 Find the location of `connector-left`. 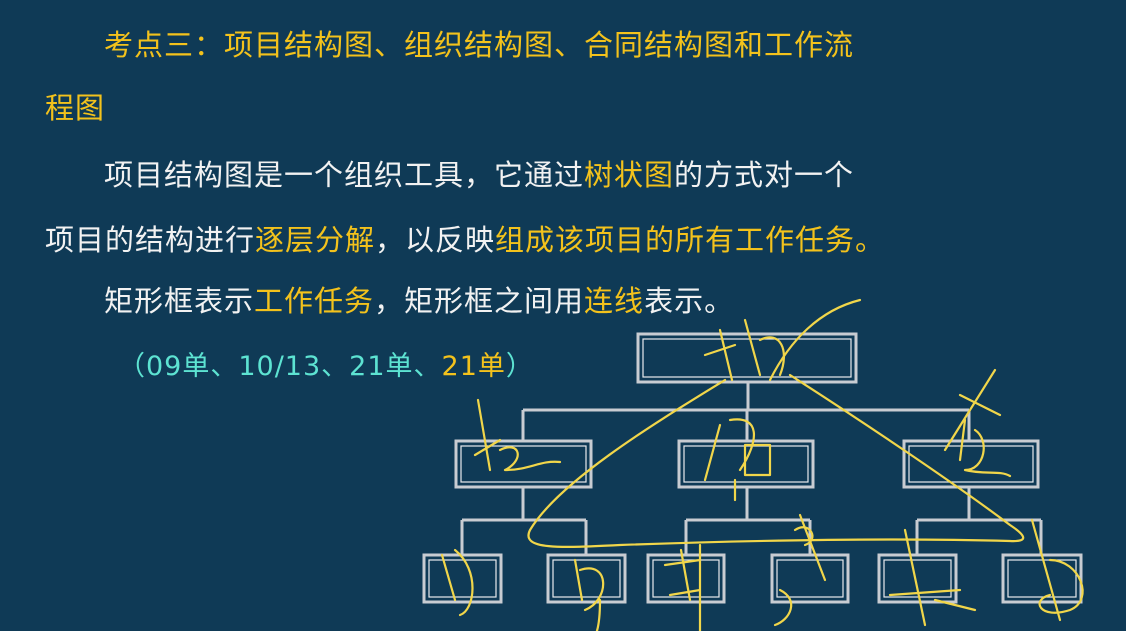

connector-left is located at coordinates (524, 521).